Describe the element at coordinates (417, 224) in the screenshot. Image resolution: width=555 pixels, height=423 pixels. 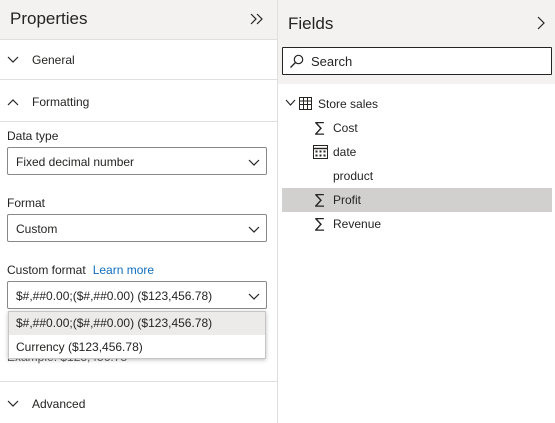
I see `field-item-revenue: ∑ Revenue` at that location.